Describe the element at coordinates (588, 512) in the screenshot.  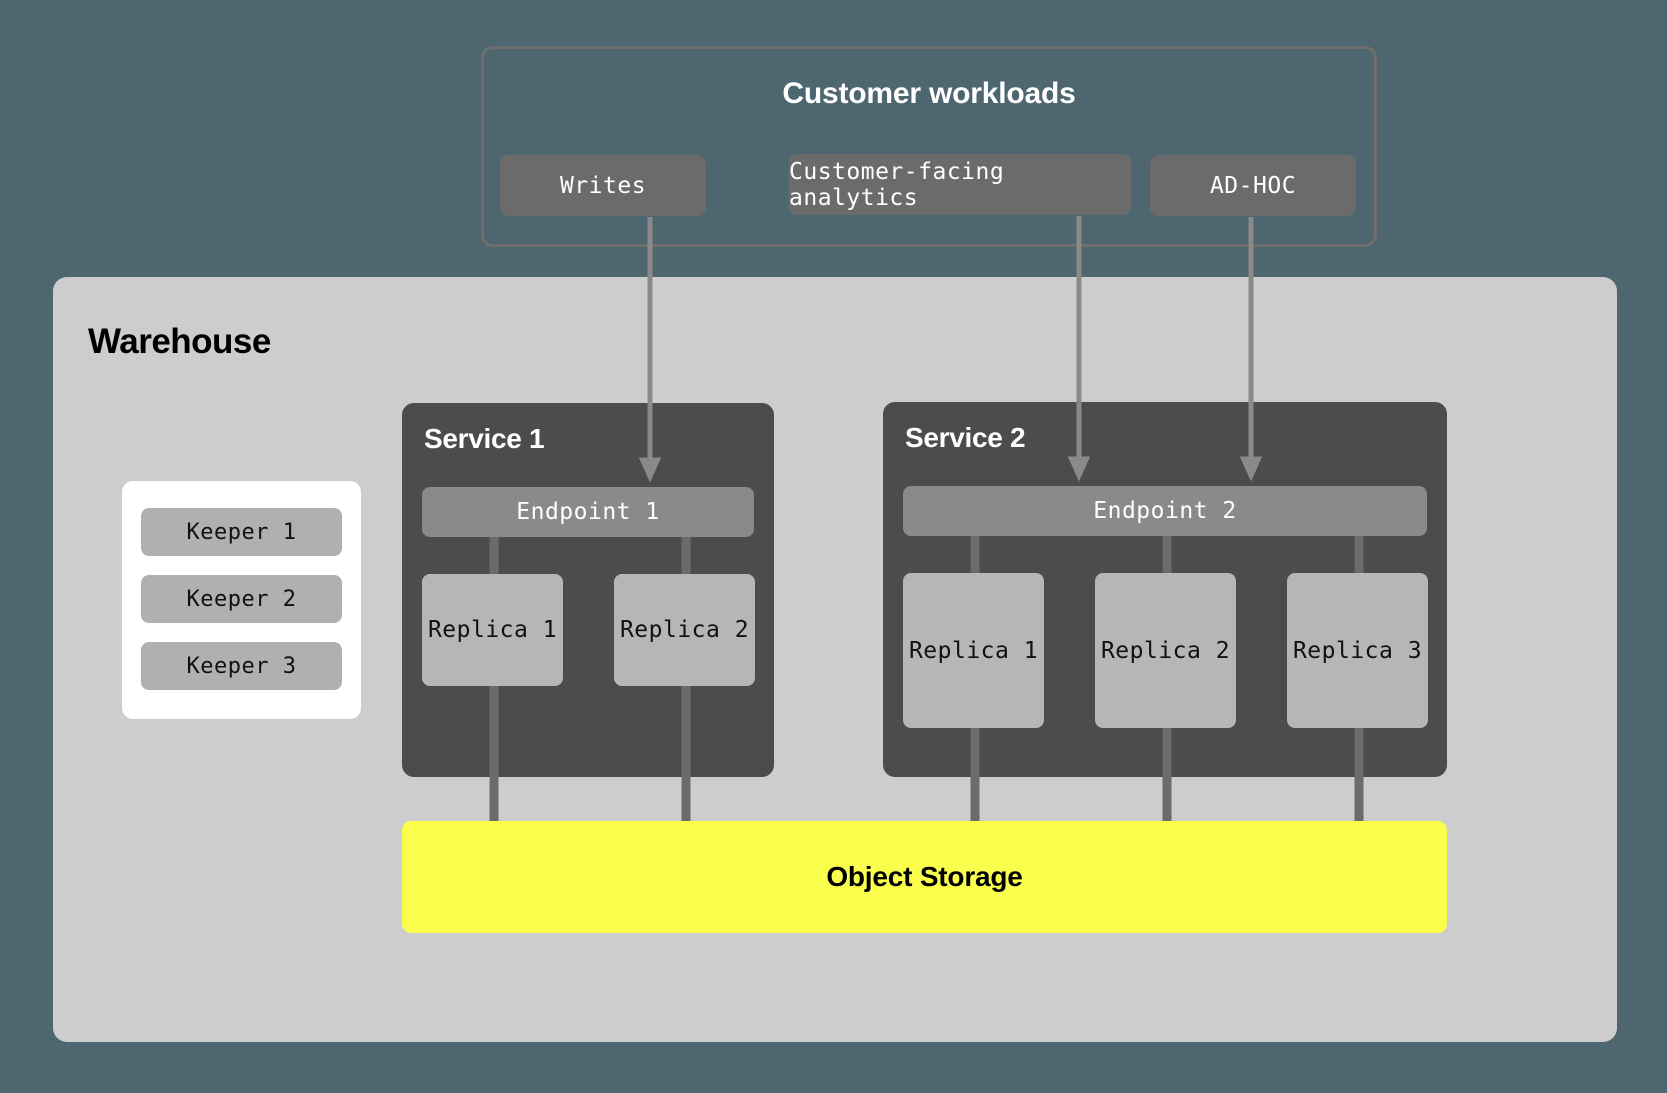
I see `endpoint-1: Endpoint 1` at that location.